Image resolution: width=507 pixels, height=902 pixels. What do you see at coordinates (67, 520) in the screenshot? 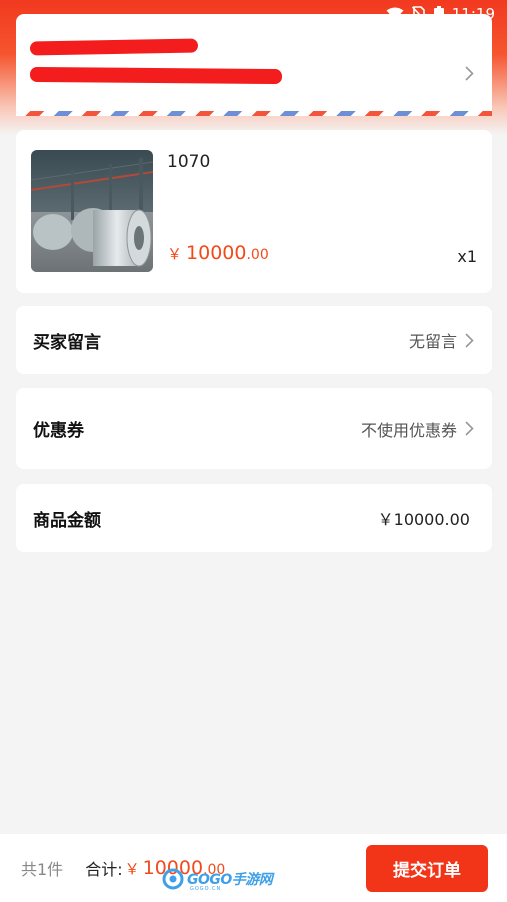
I see `goods-amount-label: 商品金额` at bounding box center [67, 520].